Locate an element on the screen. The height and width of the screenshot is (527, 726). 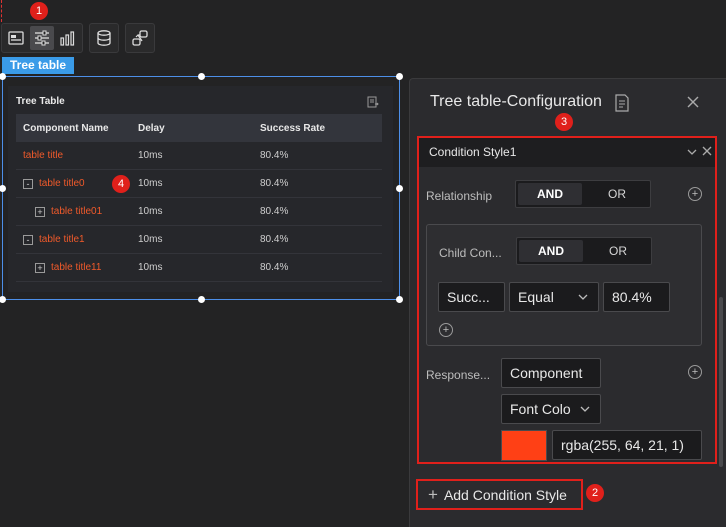
resize-handle-b is located at coordinates (201, 299).